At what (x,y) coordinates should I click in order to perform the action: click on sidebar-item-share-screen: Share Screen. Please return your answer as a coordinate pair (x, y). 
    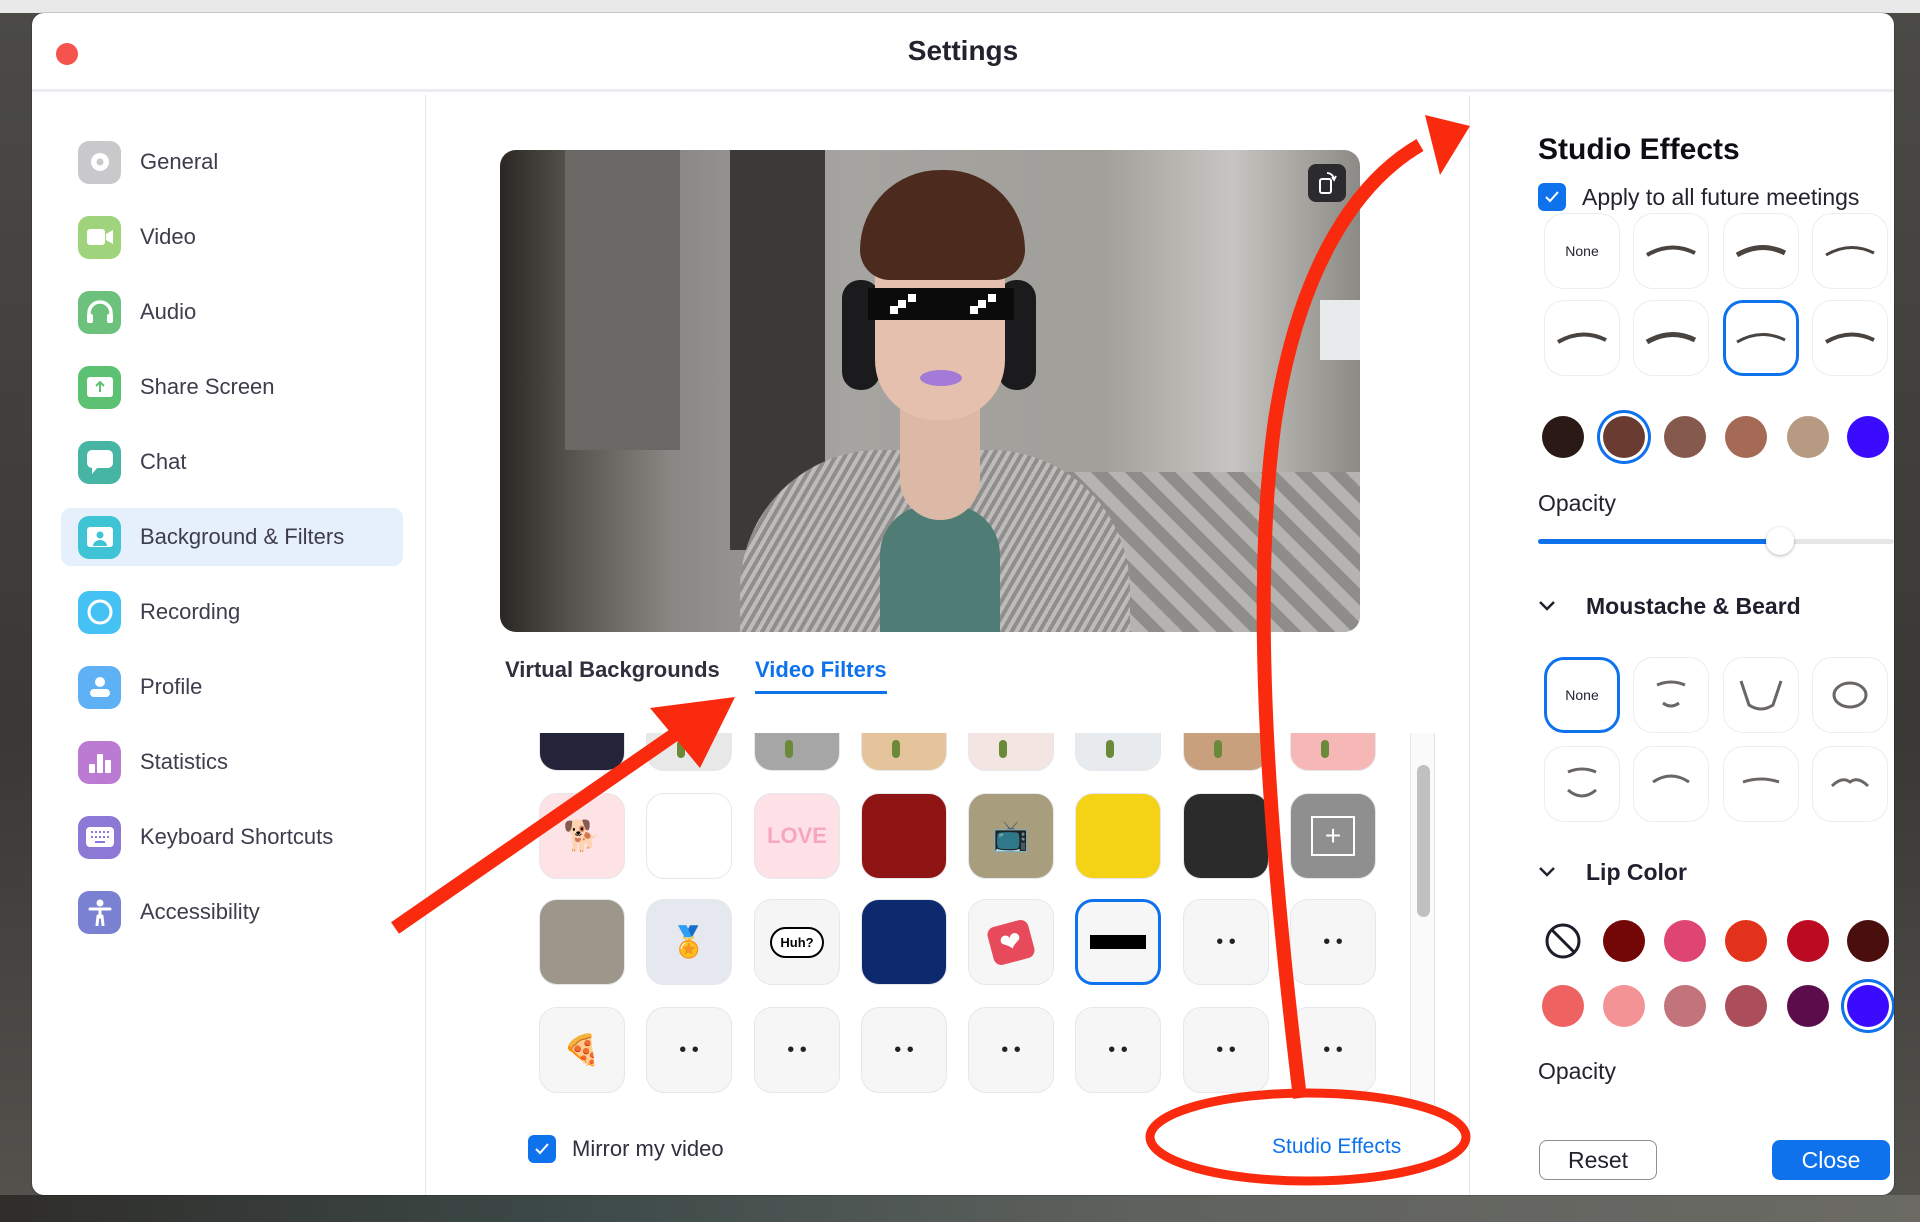
    Looking at the image, I should click on (232, 387).